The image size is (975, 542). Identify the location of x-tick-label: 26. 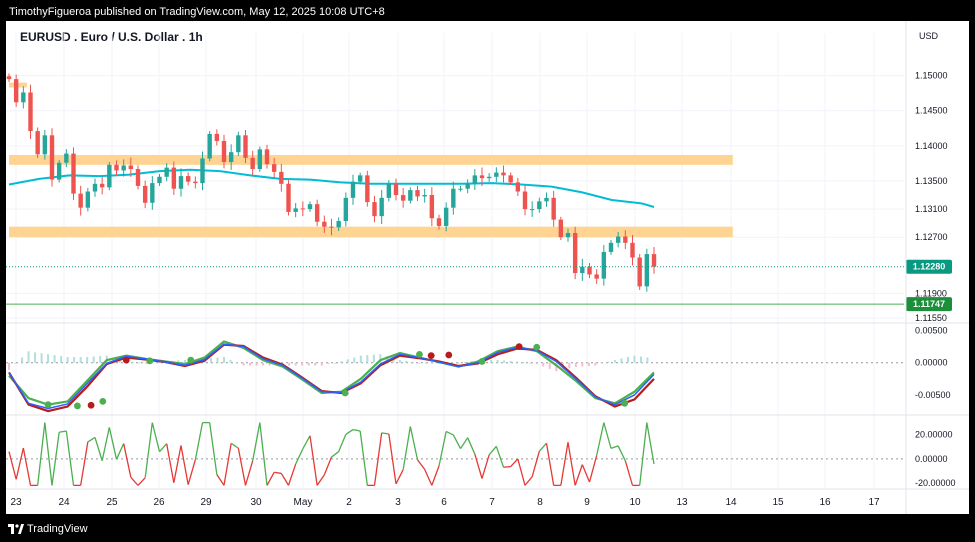
(159, 502).